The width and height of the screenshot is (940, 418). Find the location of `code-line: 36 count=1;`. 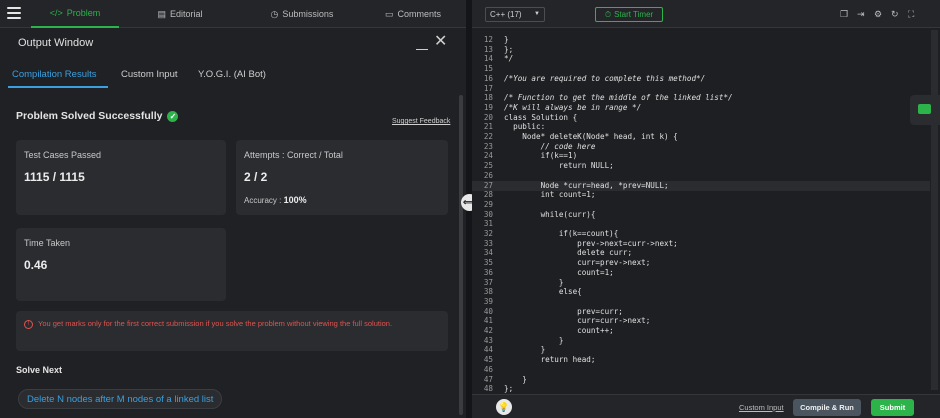

code-line: 36 count=1; is located at coordinates (701, 273).